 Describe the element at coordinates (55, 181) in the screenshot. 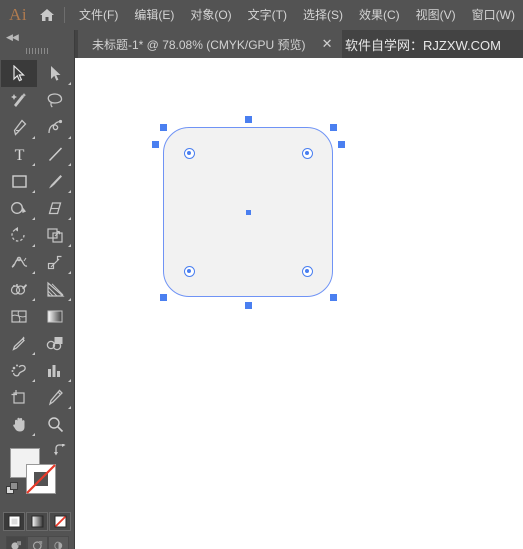

I see `paintbrush-tool` at that location.